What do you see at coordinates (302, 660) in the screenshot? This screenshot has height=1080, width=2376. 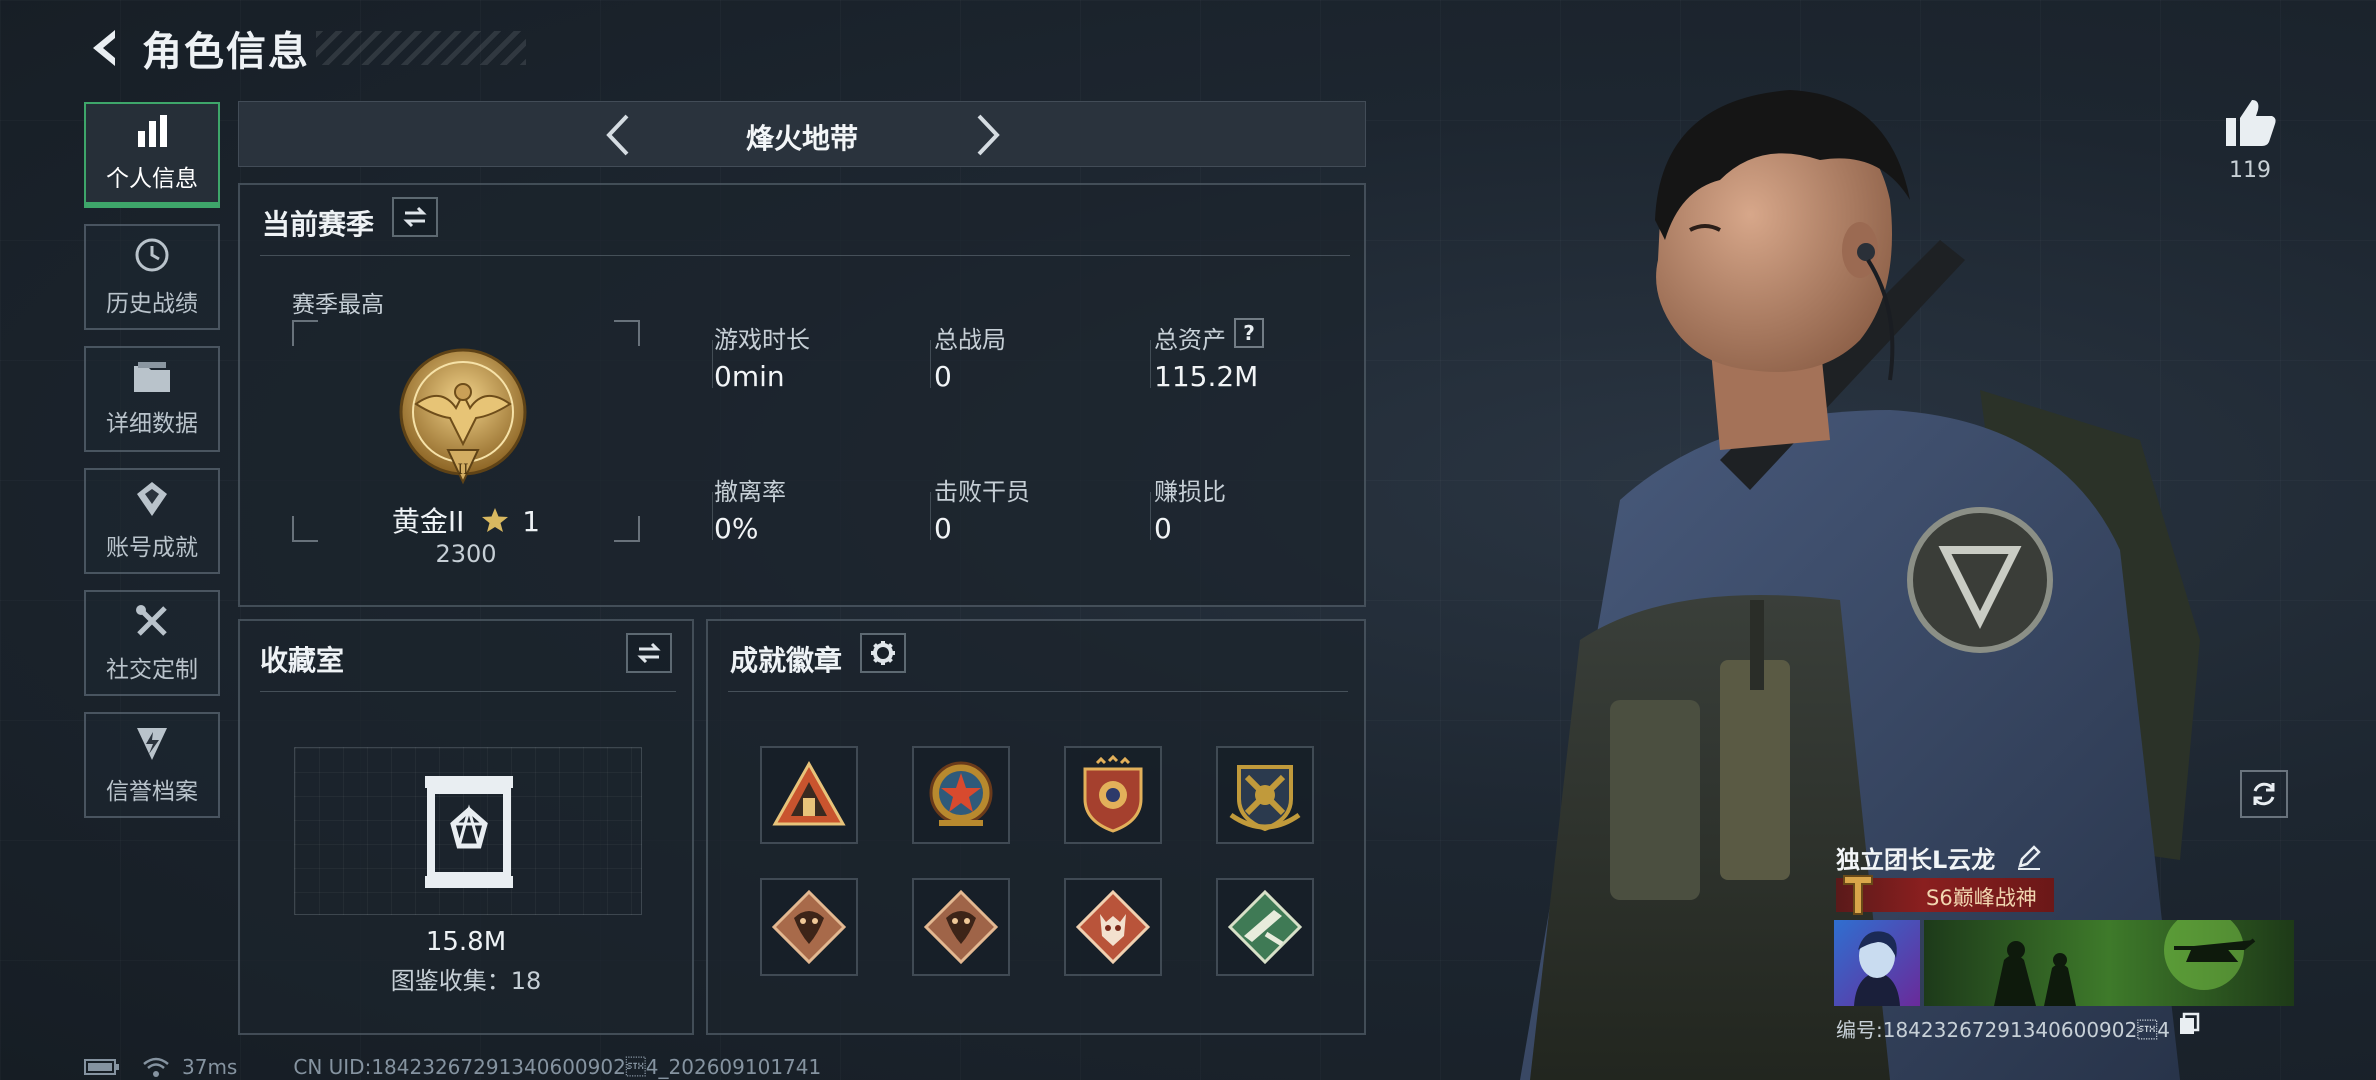 I see `collection-title: 收藏室` at bounding box center [302, 660].